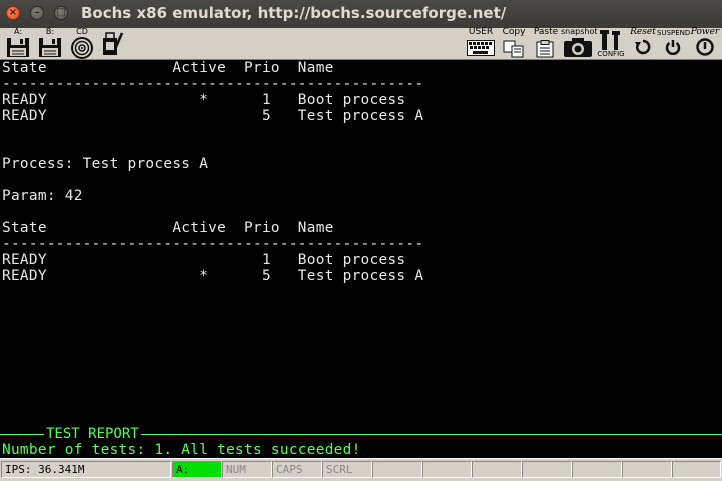  I want to click on reset-button: Reset, so click(643, 43).